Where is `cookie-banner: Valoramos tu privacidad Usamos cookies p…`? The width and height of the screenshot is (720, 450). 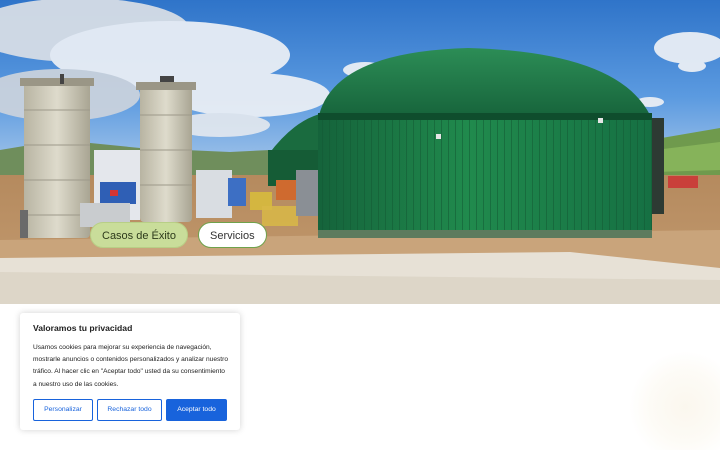
cookie-banner: Valoramos tu privacidad Usamos cookies p… is located at coordinates (130, 371).